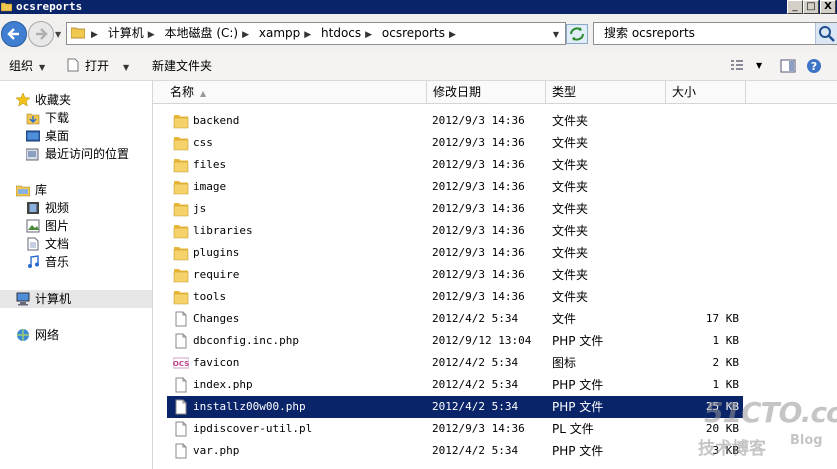 The width and height of the screenshot is (837, 469). I want to click on libraries-icon, so click(23, 191).